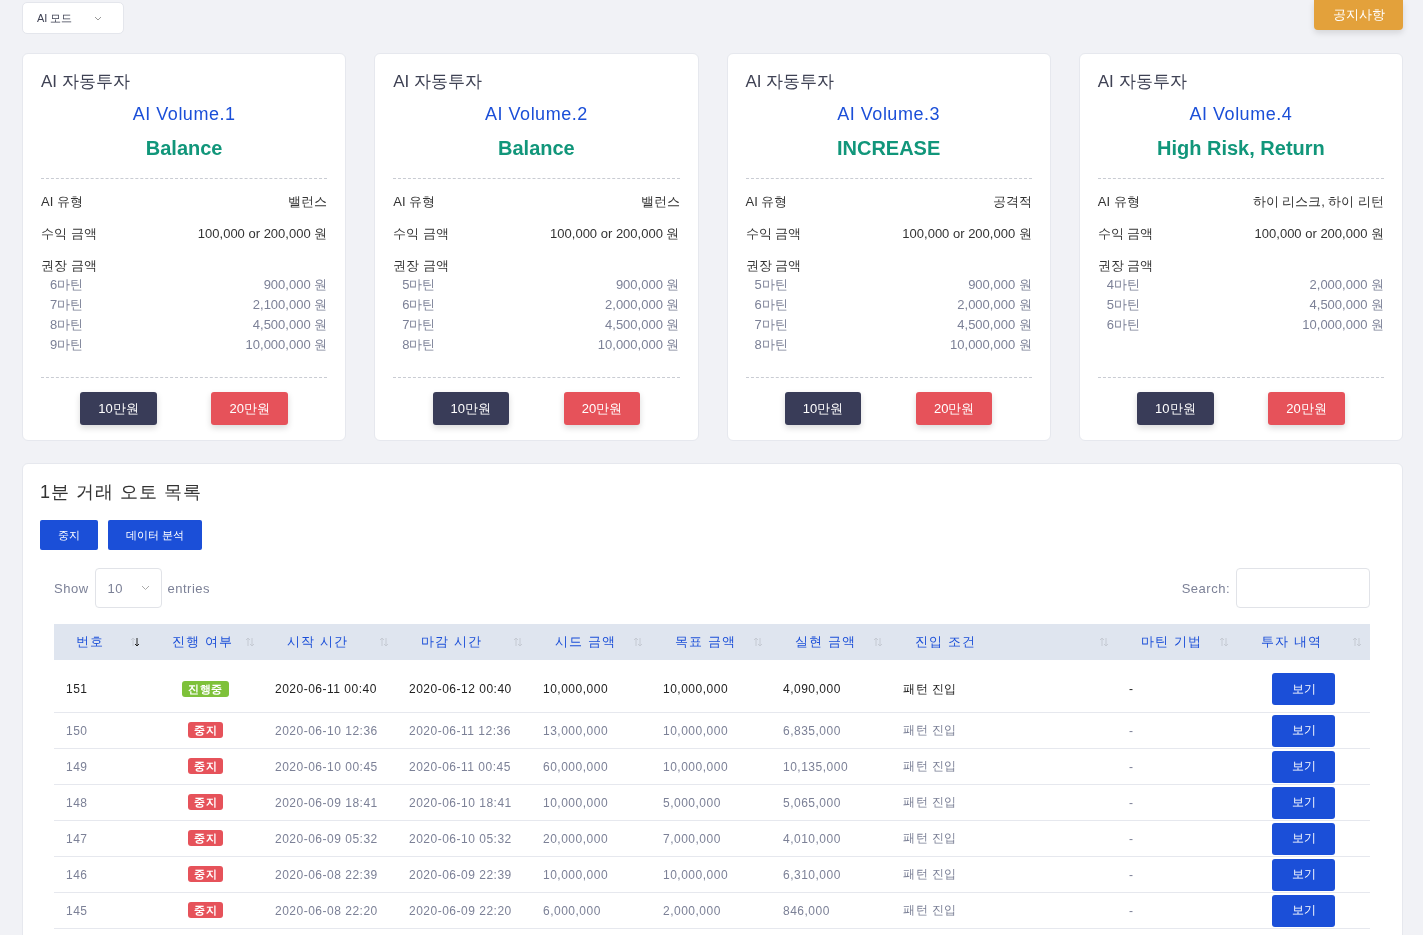 The image size is (1423, 935). What do you see at coordinates (419, 305) in the screenshot?
I see `martin-label: 6마틴` at bounding box center [419, 305].